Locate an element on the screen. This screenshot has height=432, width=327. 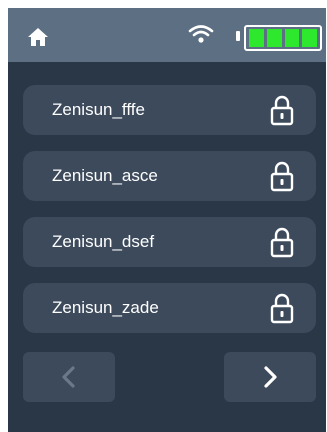
status-bar is located at coordinates (167, 35).